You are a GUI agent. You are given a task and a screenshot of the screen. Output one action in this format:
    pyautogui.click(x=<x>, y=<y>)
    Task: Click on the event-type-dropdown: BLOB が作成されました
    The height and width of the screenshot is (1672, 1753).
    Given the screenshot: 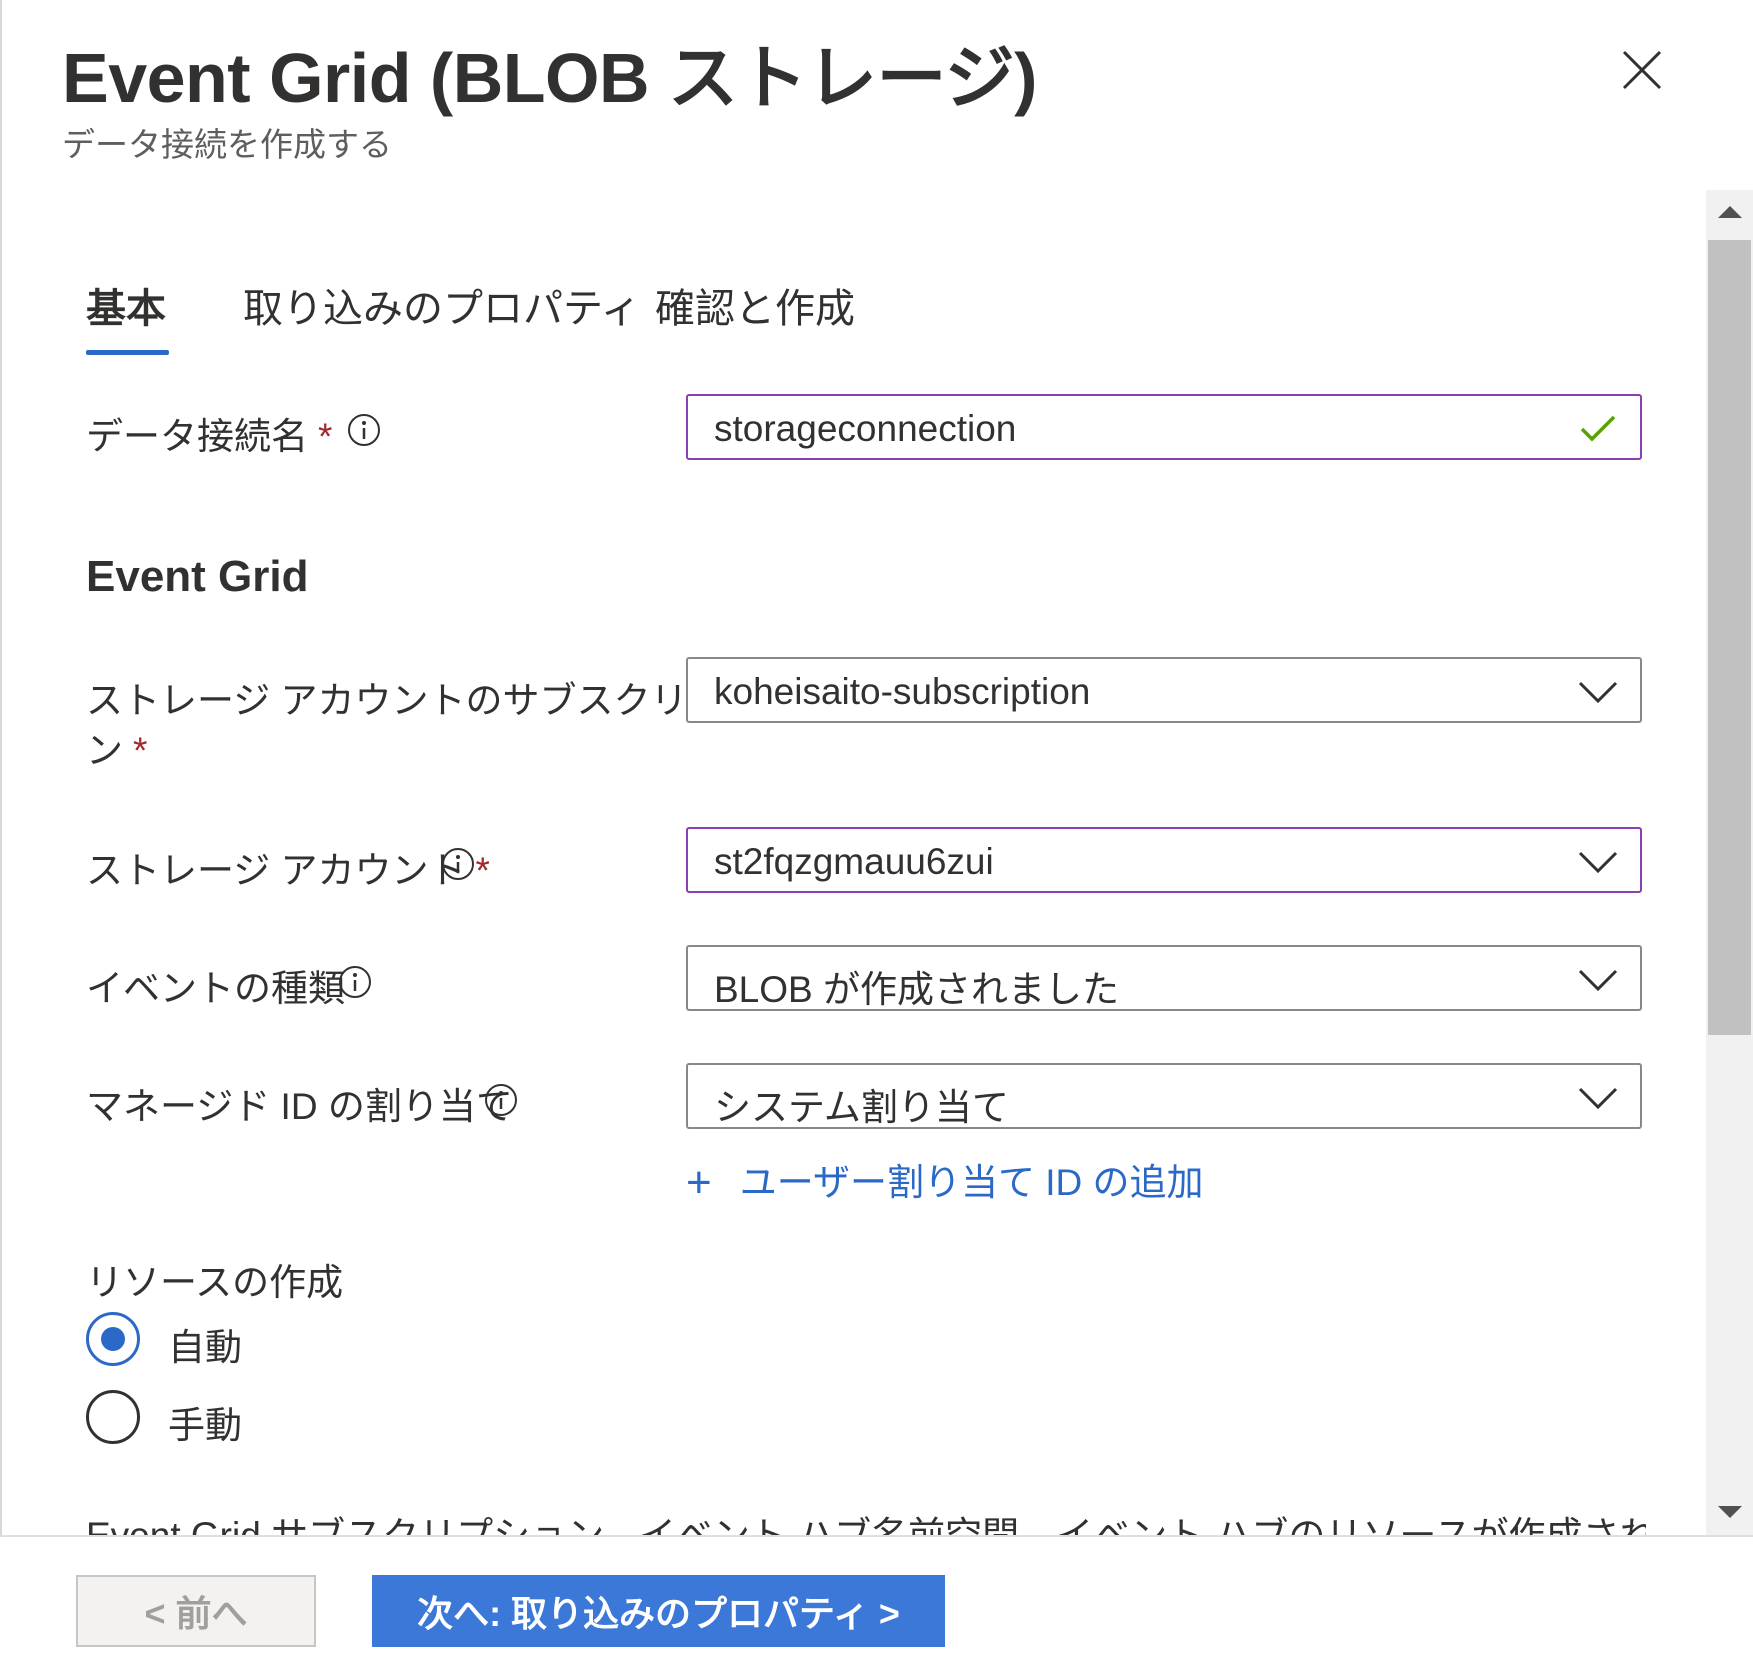 What is the action you would take?
    pyautogui.click(x=1164, y=978)
    